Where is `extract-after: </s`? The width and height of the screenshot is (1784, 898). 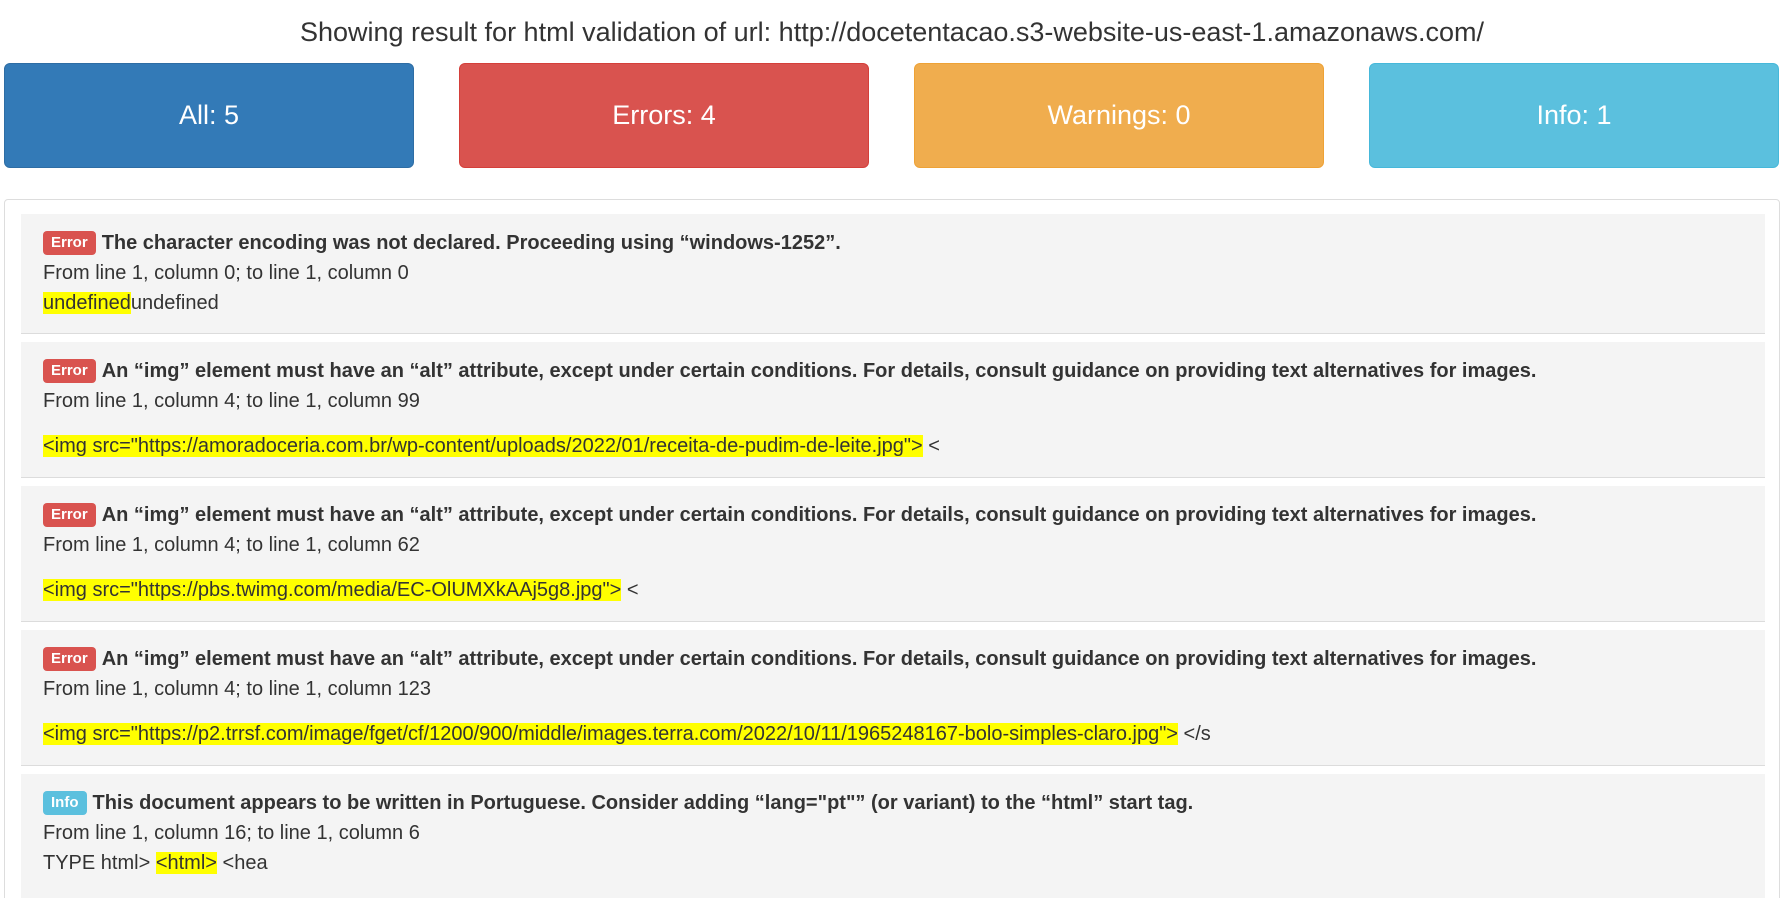
extract-after: </s is located at coordinates (1194, 734).